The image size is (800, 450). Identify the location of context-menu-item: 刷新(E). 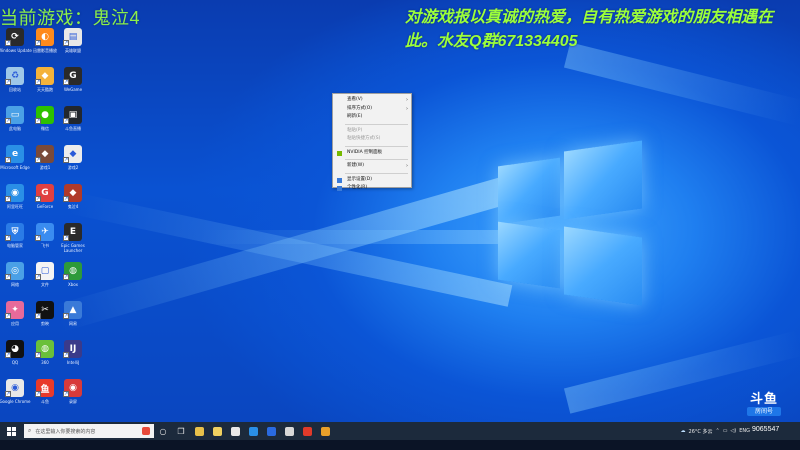
(372, 117).